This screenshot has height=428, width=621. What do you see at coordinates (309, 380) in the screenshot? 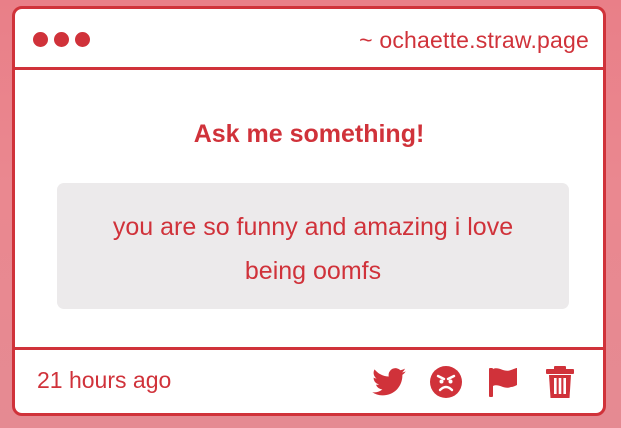
I see `card-footer: 21 hours ago` at bounding box center [309, 380].